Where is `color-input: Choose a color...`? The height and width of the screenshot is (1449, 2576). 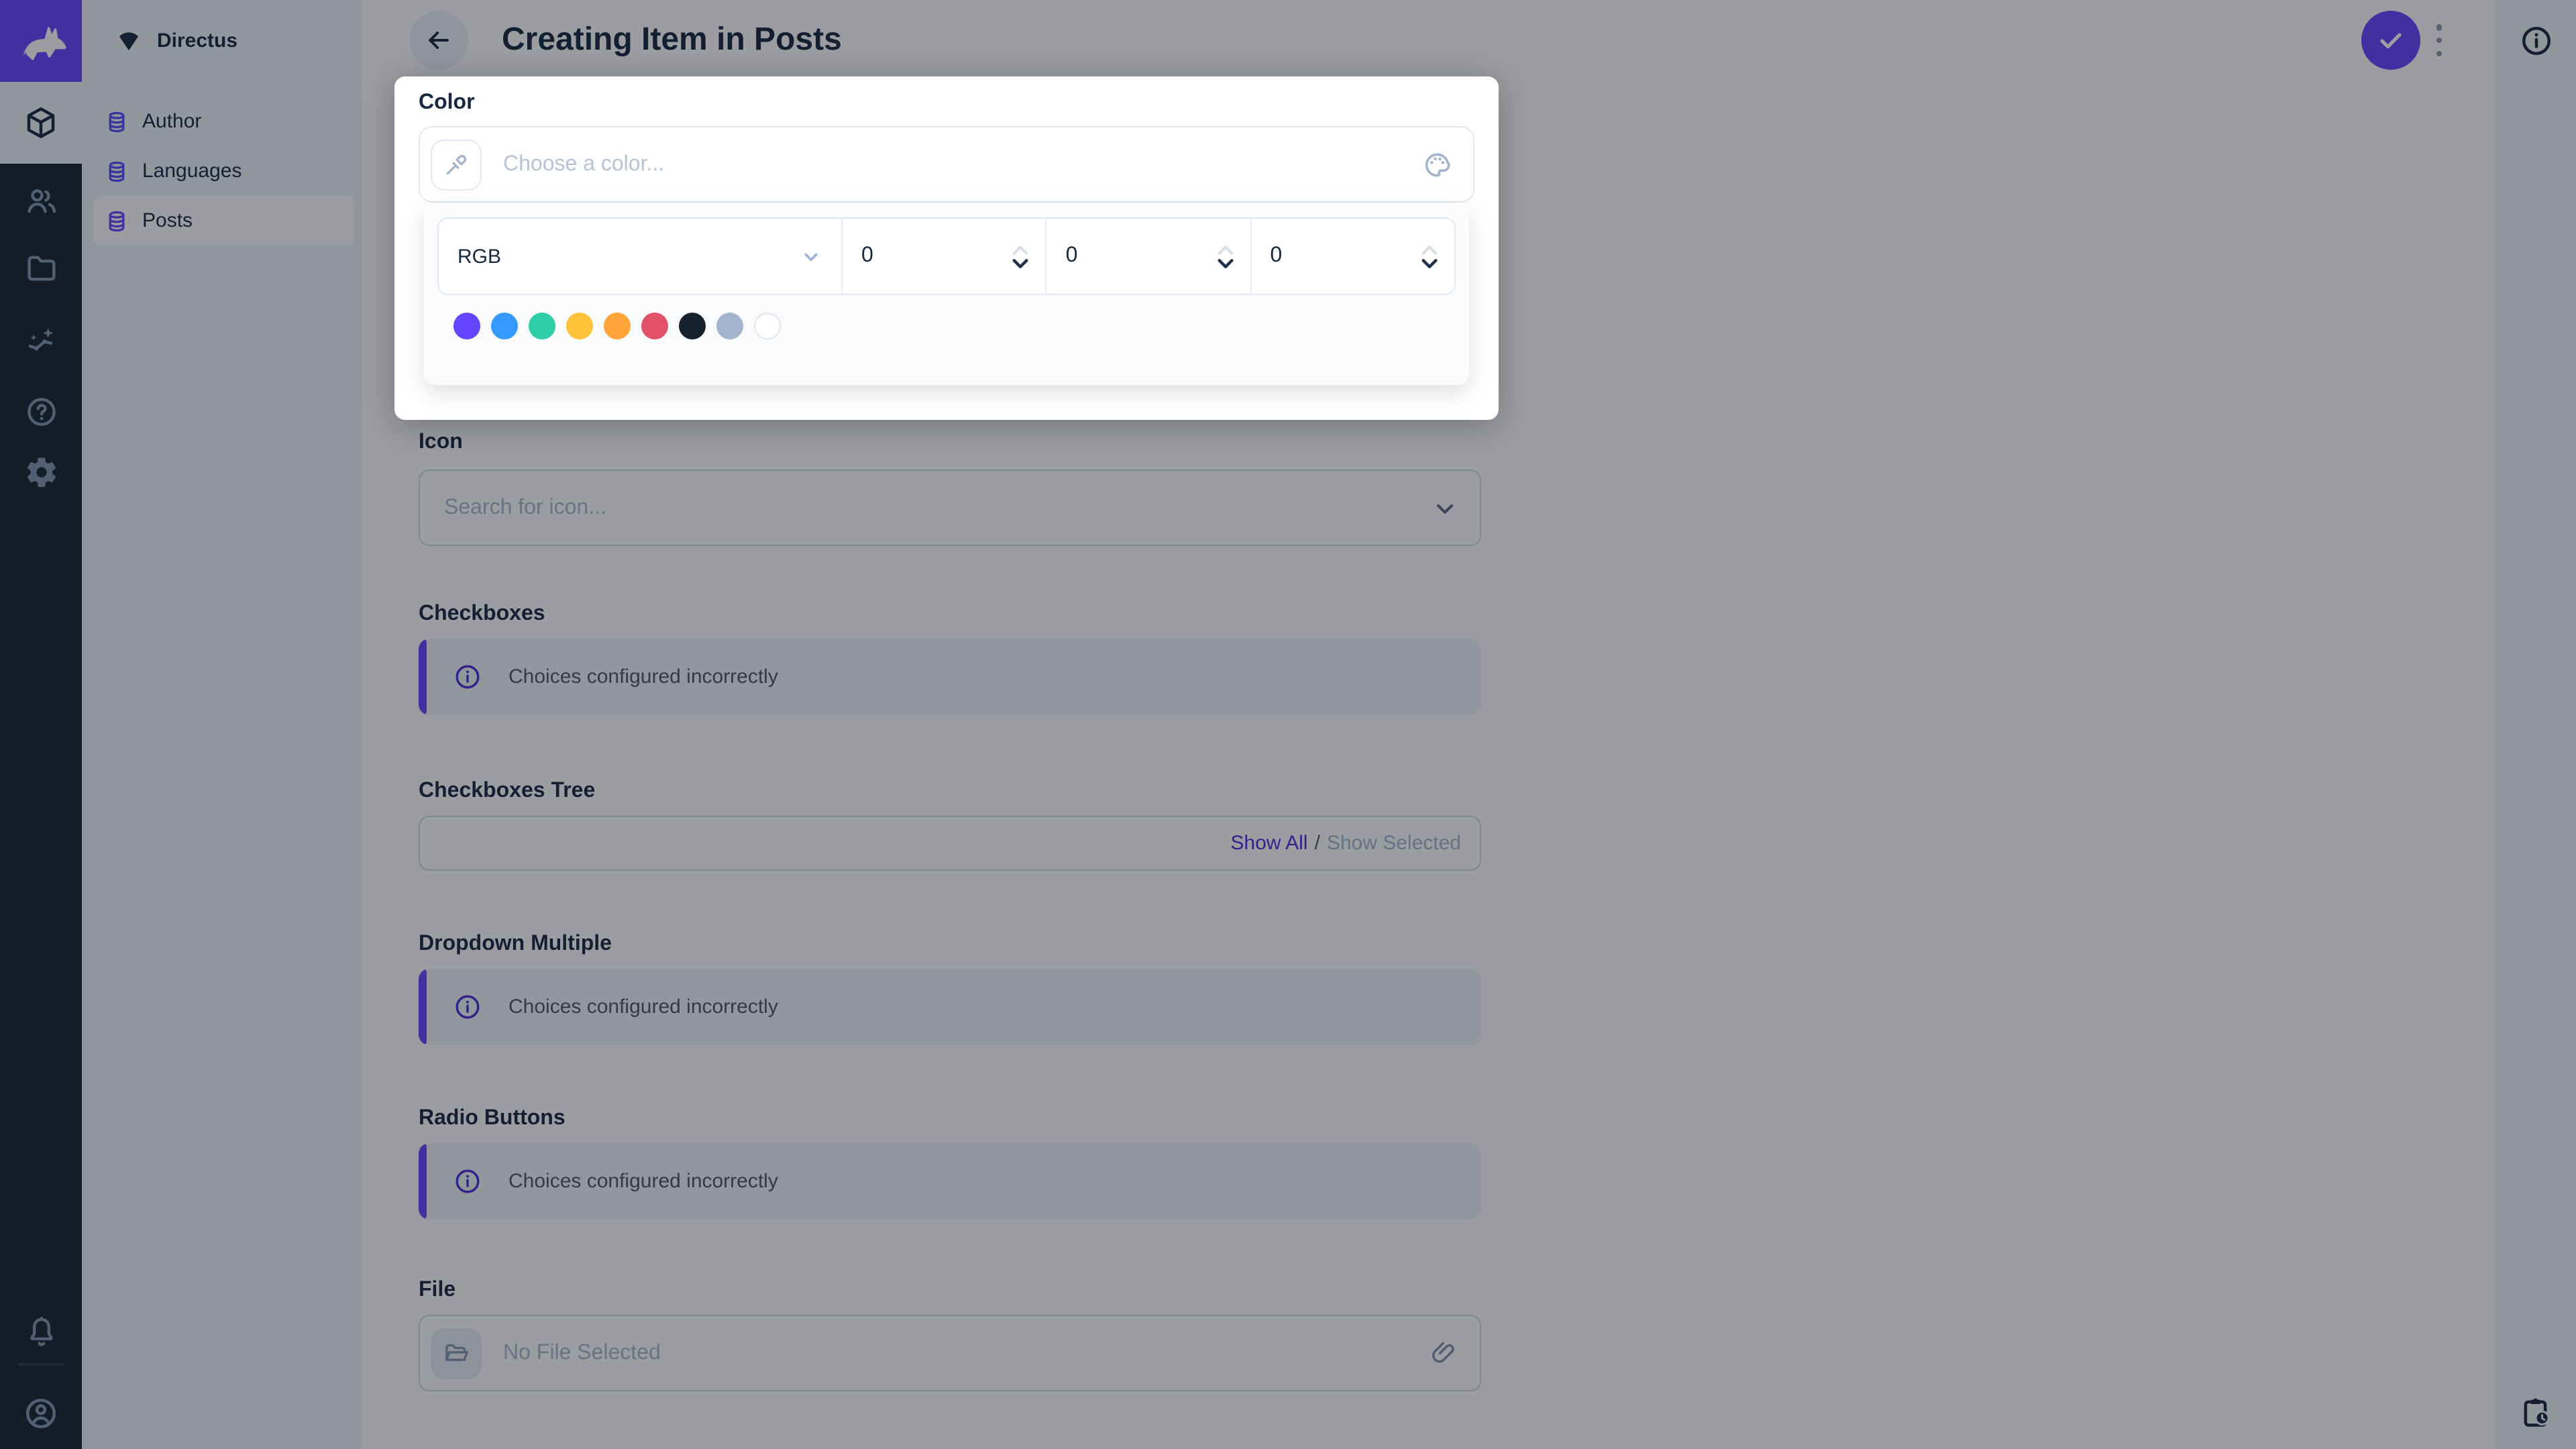 color-input: Choose a color... is located at coordinates (946, 164).